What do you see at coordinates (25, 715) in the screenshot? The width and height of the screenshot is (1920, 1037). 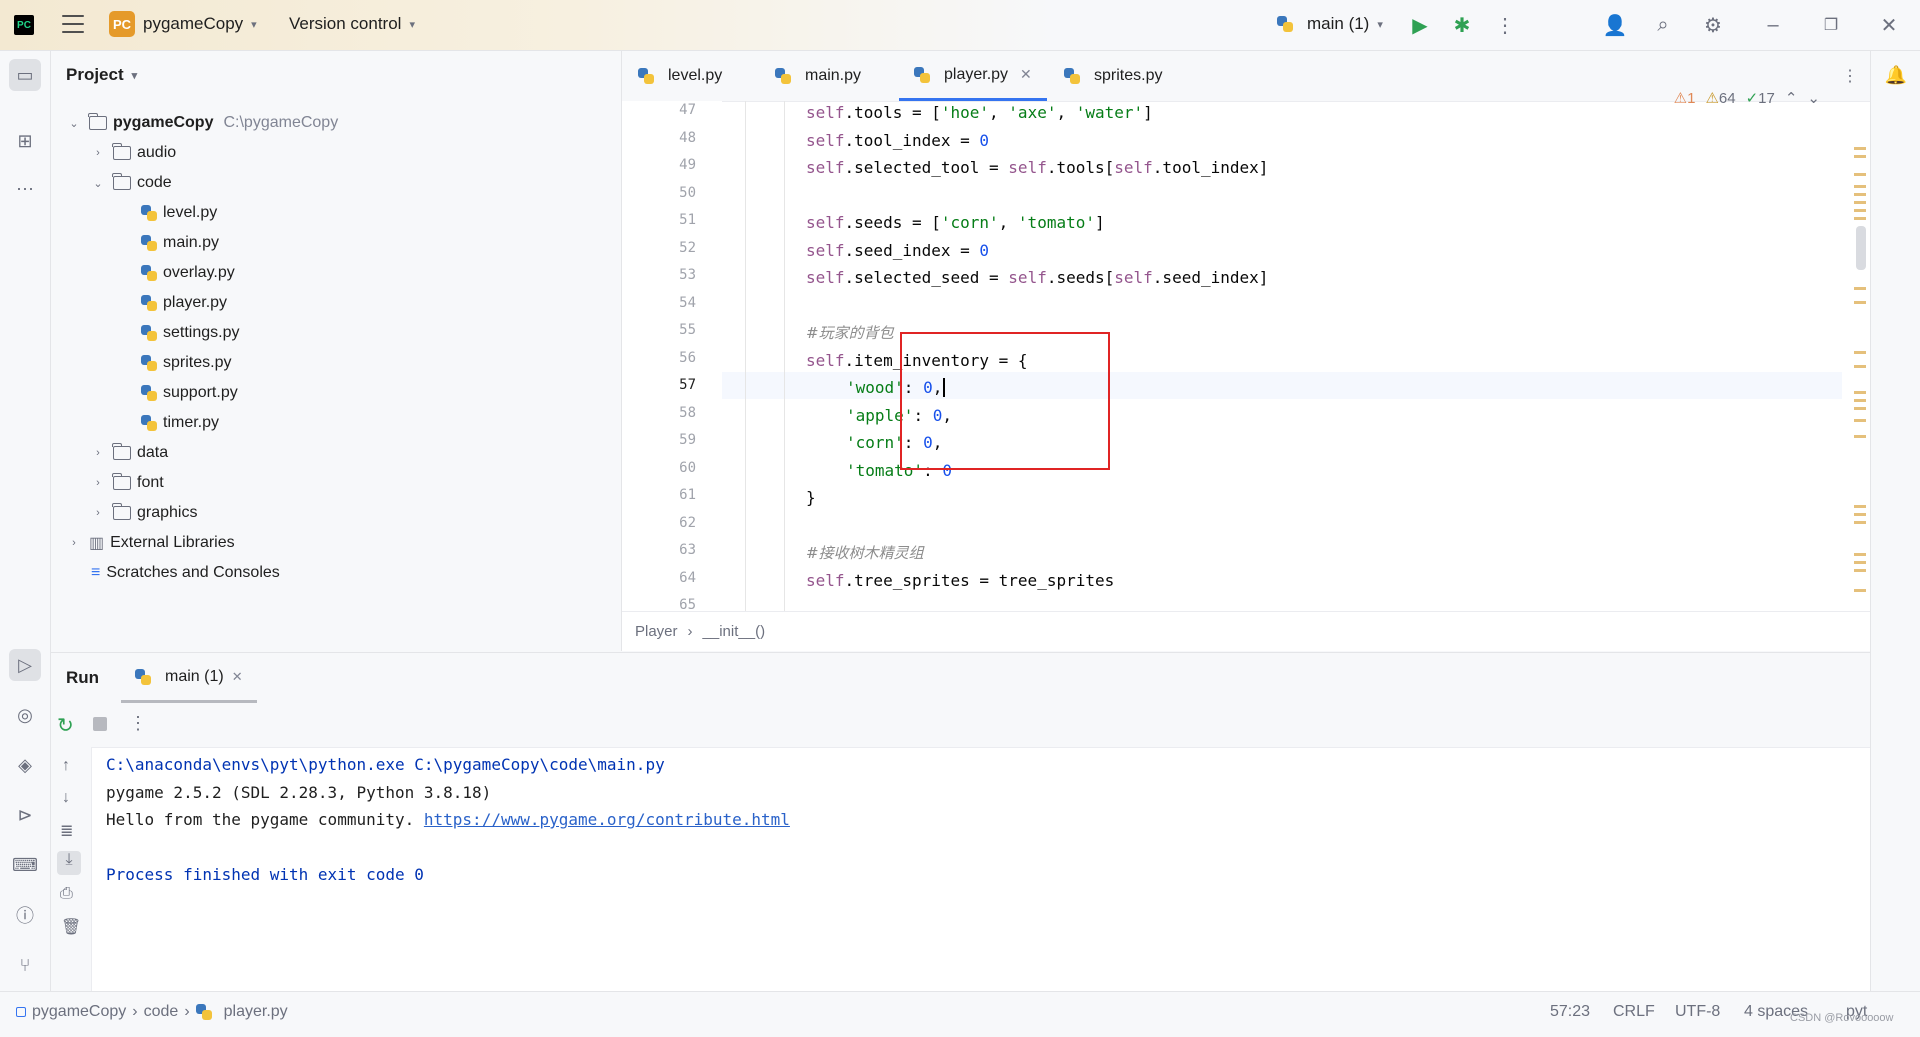 I see `python-console-icon: ◎` at bounding box center [25, 715].